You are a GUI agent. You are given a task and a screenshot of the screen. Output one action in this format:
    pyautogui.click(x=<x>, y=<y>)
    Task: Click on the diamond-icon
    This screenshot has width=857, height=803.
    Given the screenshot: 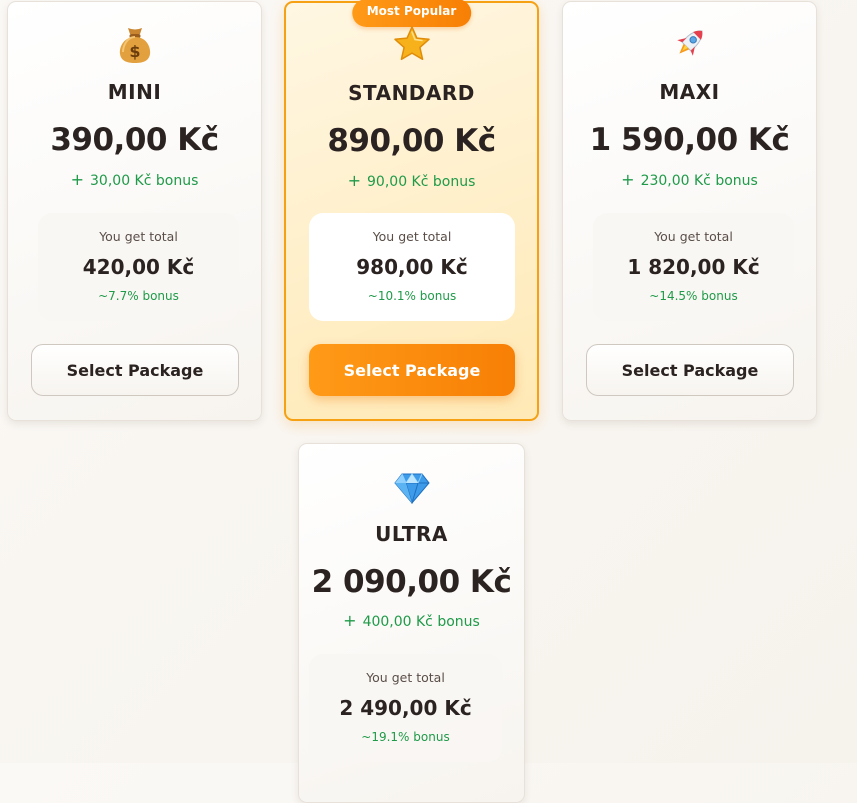 What is the action you would take?
    pyautogui.click(x=411, y=492)
    